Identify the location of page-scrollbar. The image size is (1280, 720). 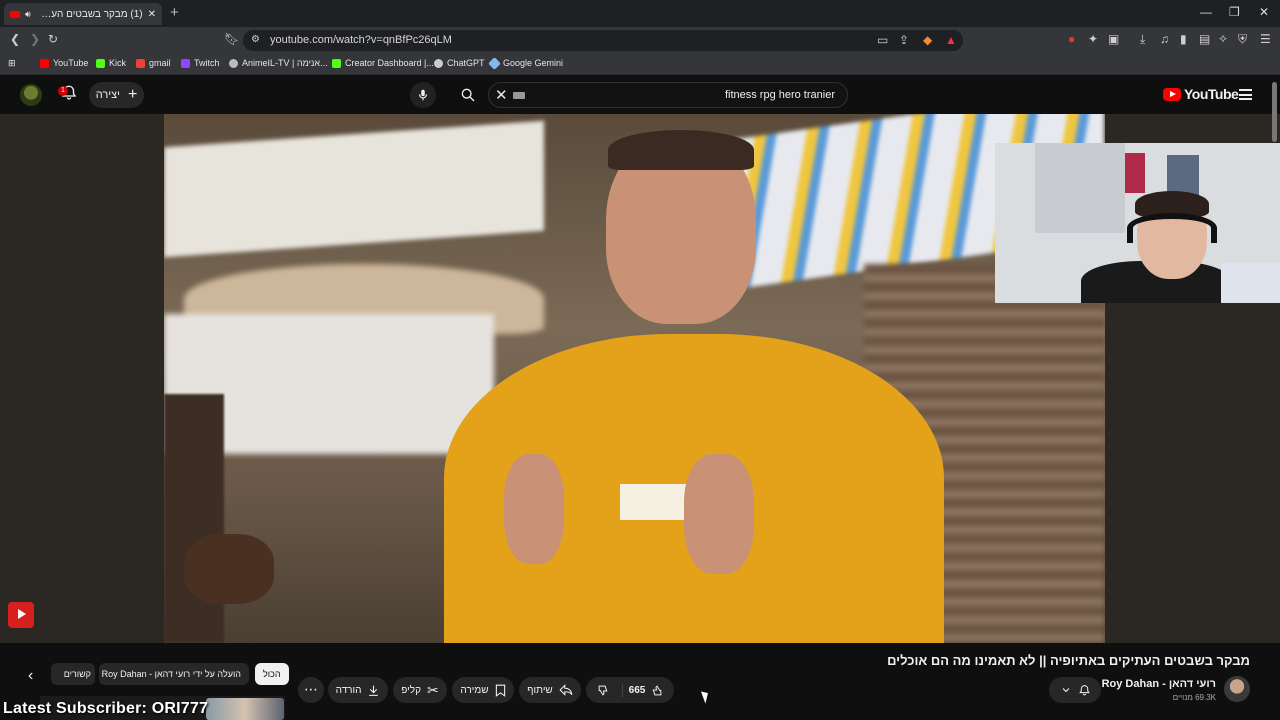
(1274, 112).